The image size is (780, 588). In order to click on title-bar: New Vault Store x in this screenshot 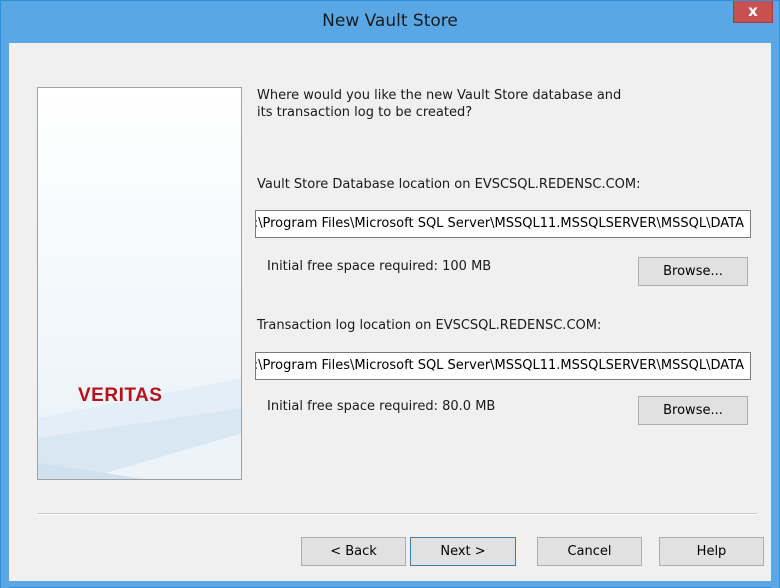, I will do `click(390, 22)`.